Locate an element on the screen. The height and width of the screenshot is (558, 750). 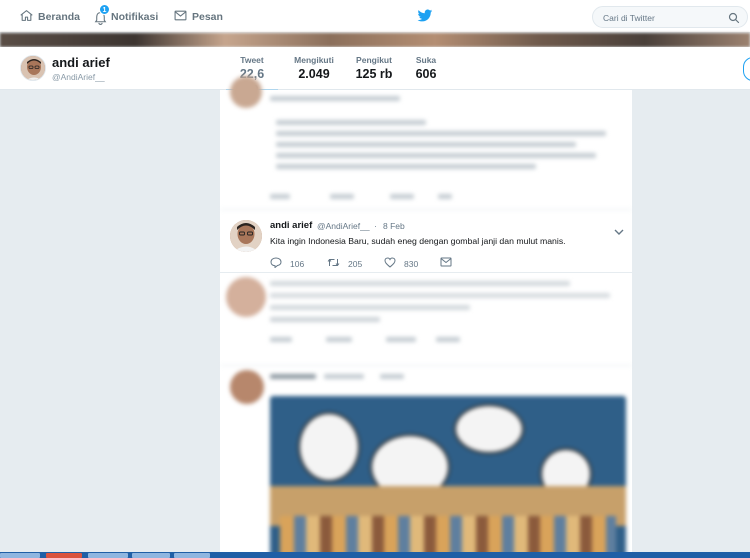
profile-handle: @AndiArief__ is located at coordinates (78, 77).